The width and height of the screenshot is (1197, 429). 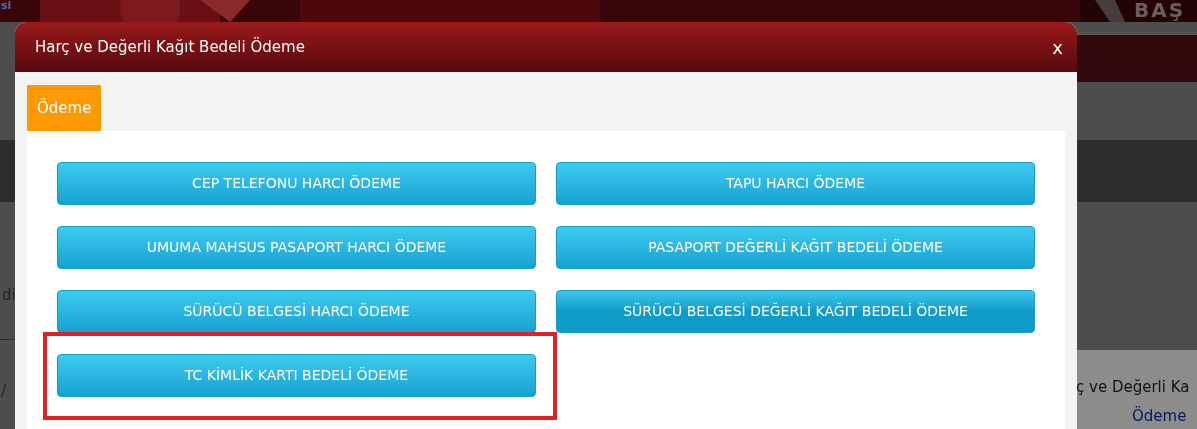 I want to click on page-link: Ödeme, so click(x=1159, y=416).